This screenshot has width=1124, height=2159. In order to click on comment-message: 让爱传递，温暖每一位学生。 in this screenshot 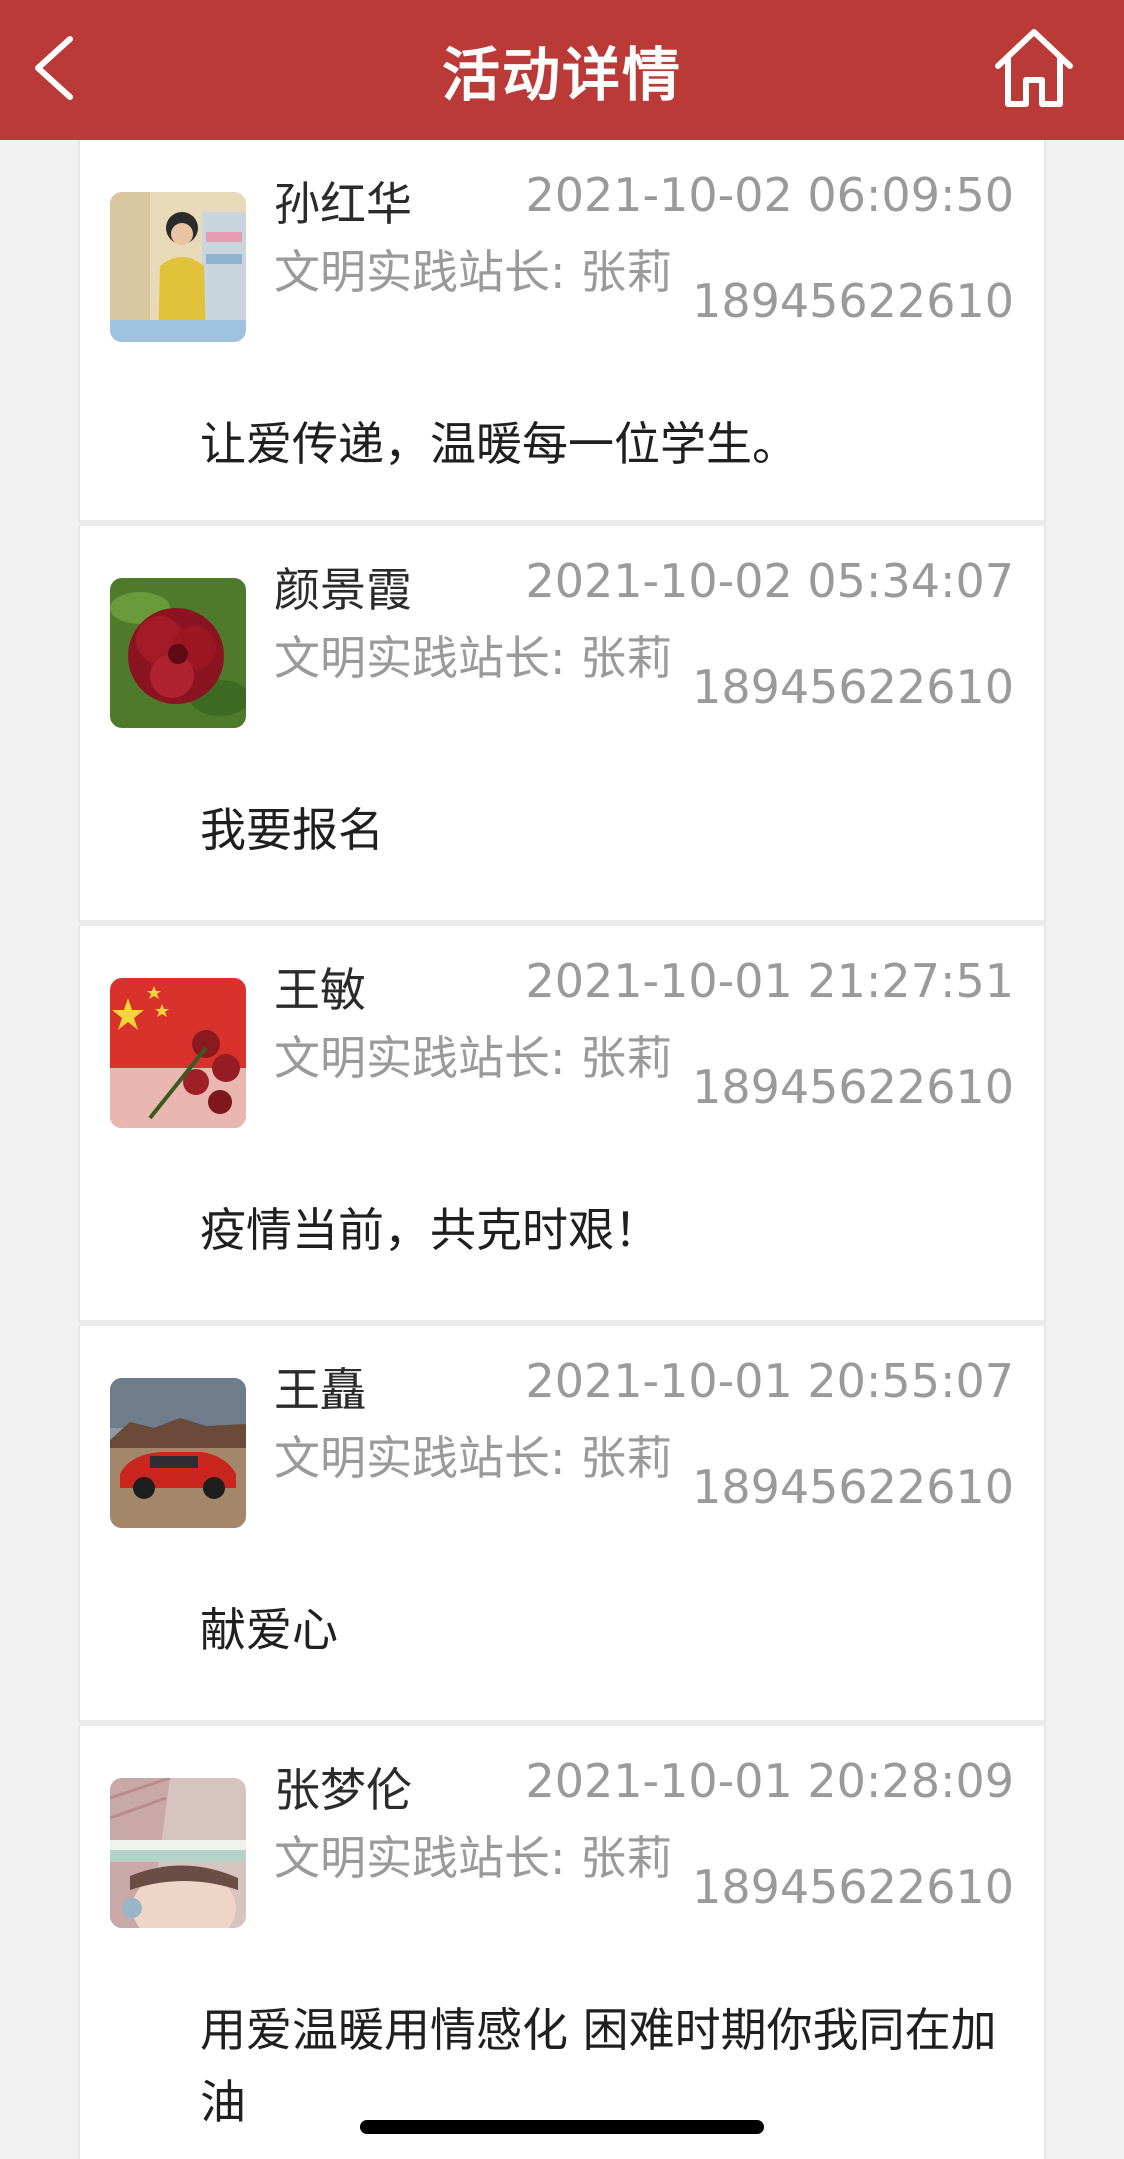, I will do `click(499, 444)`.